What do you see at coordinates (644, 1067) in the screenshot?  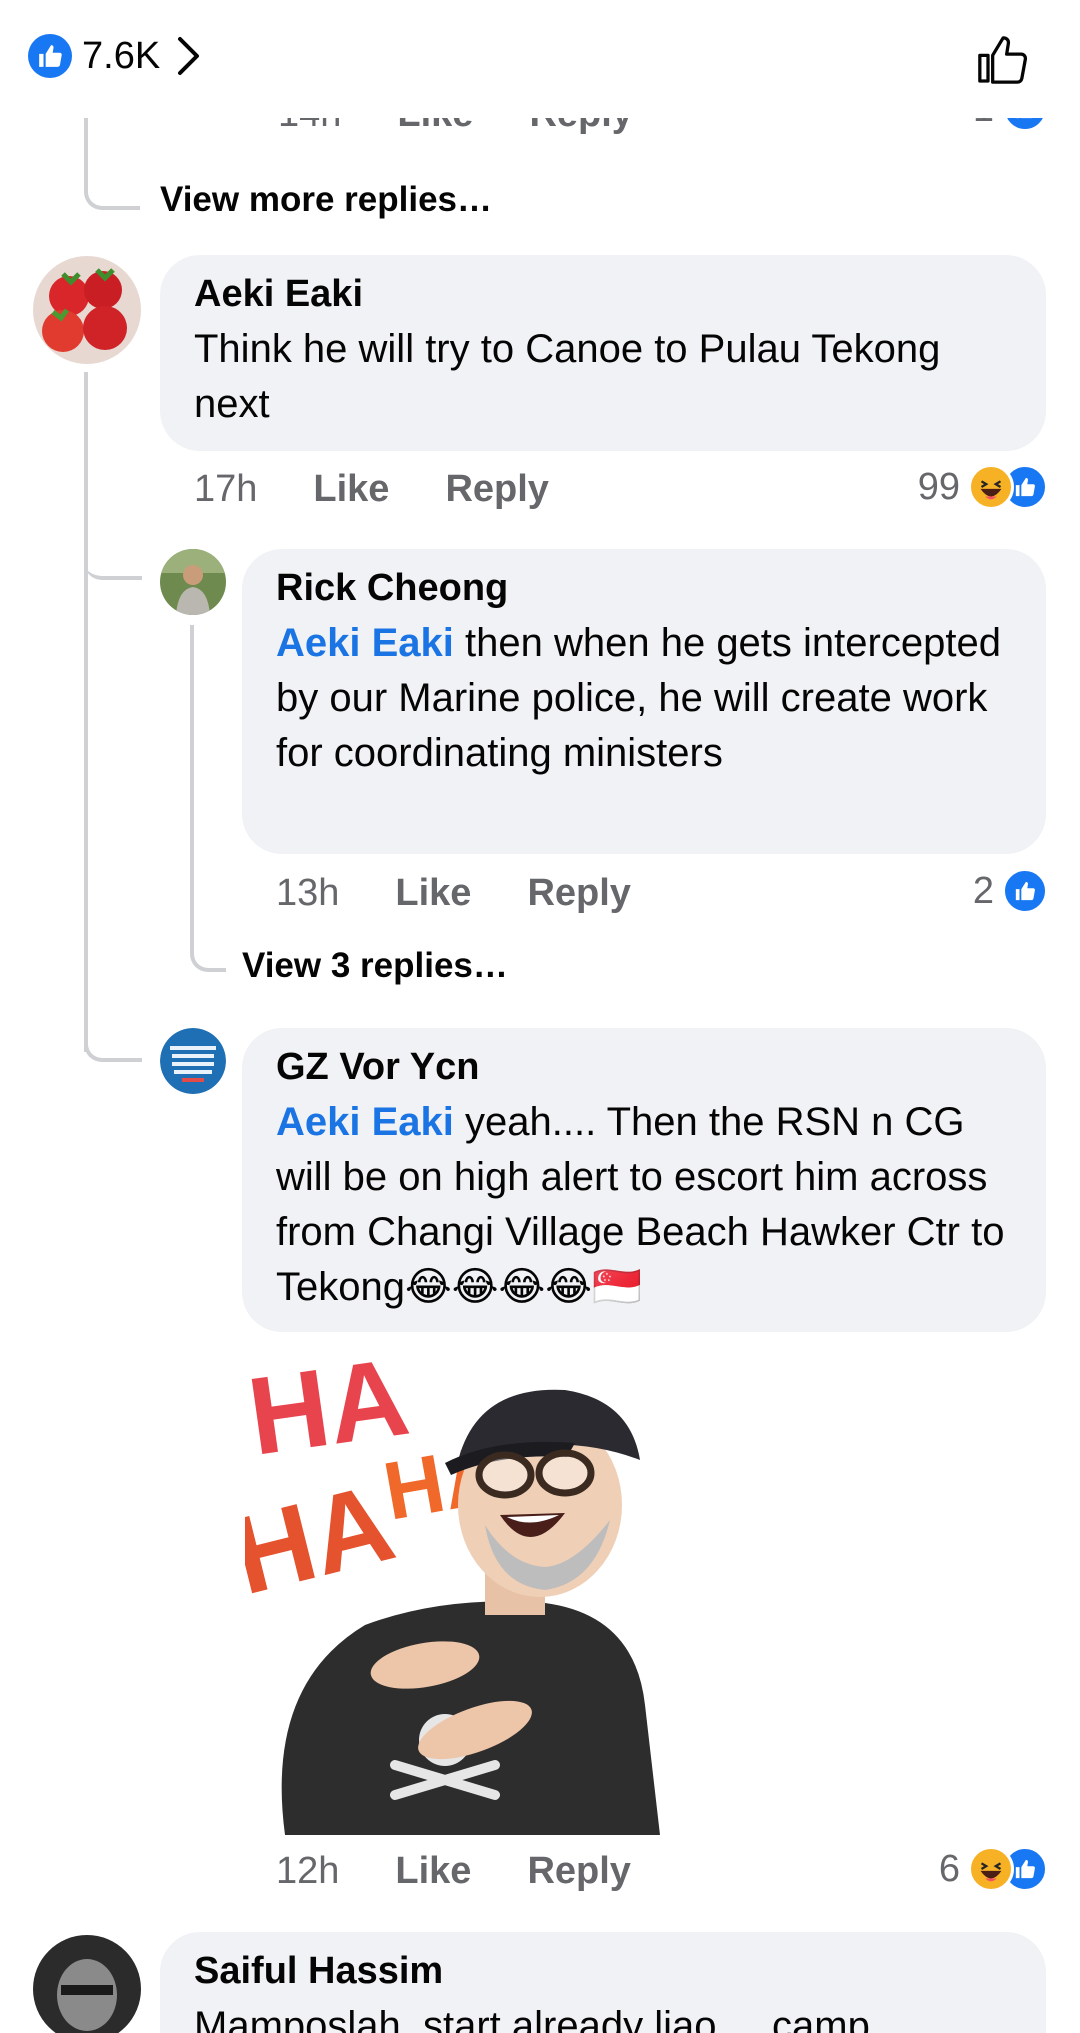 I see `comment-author: GZ Vor Ycn` at bounding box center [644, 1067].